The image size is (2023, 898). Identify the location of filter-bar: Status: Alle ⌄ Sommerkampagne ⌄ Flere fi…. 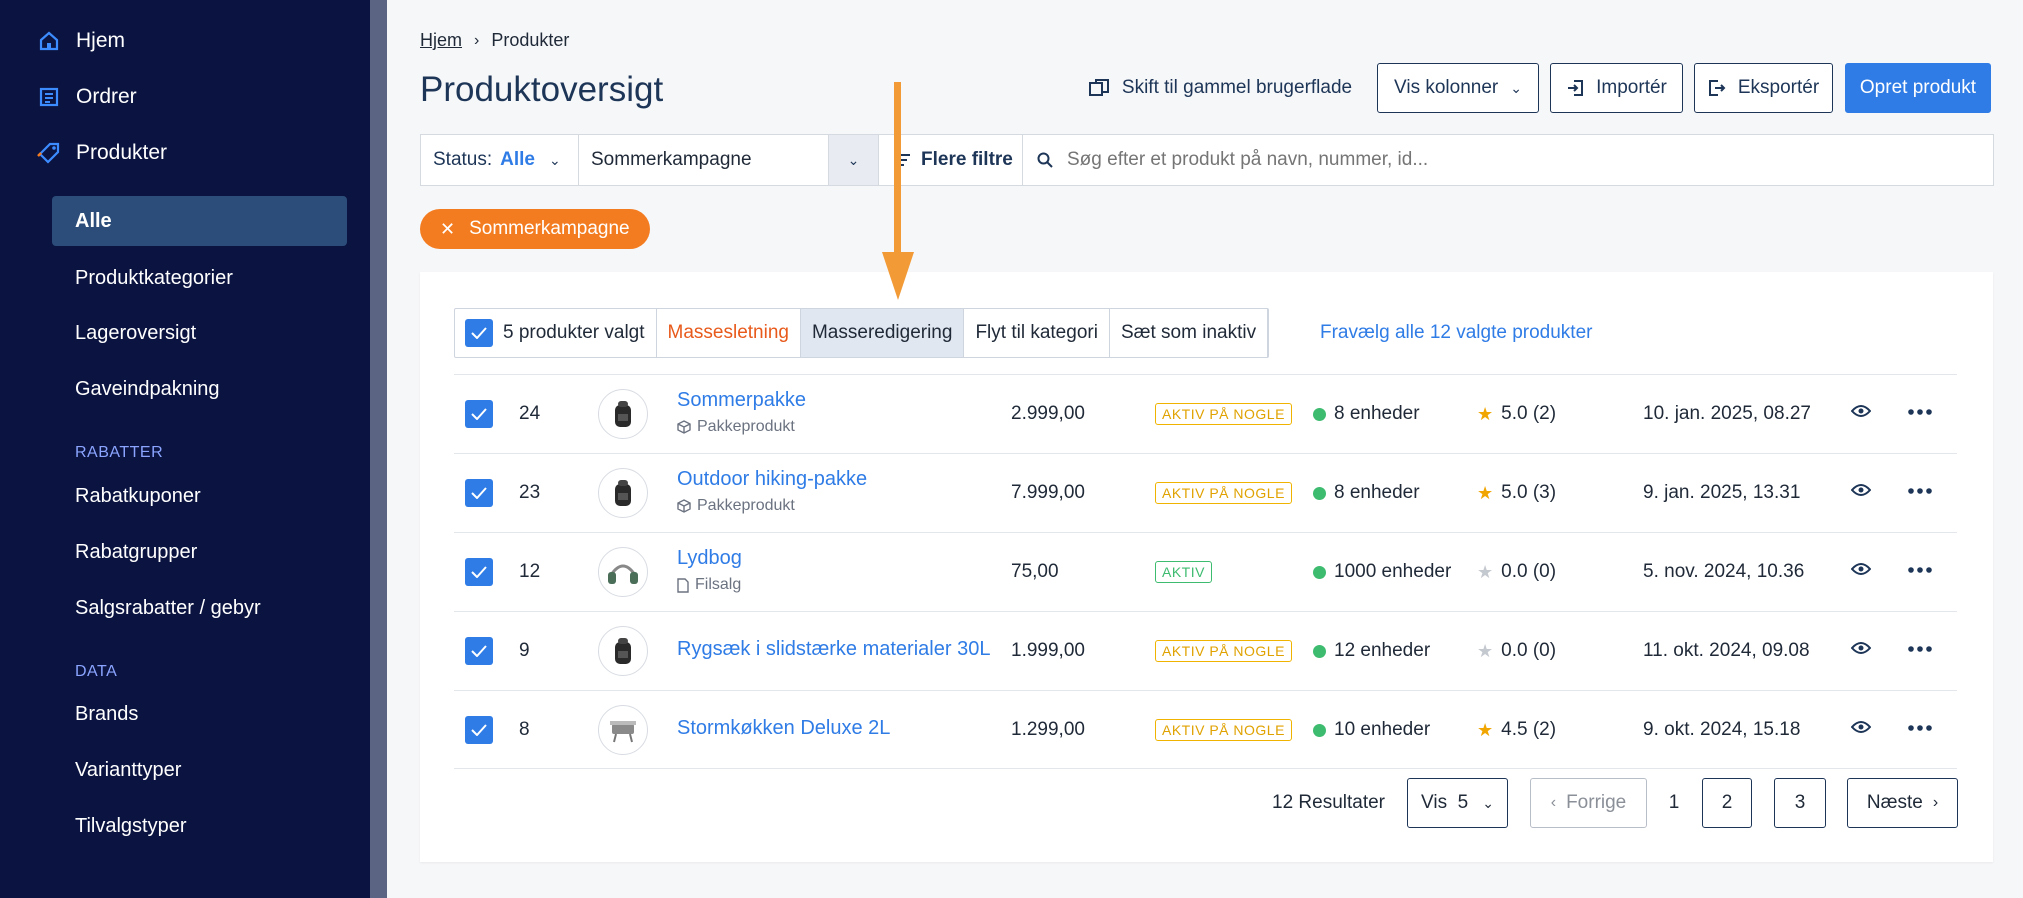
(1207, 160).